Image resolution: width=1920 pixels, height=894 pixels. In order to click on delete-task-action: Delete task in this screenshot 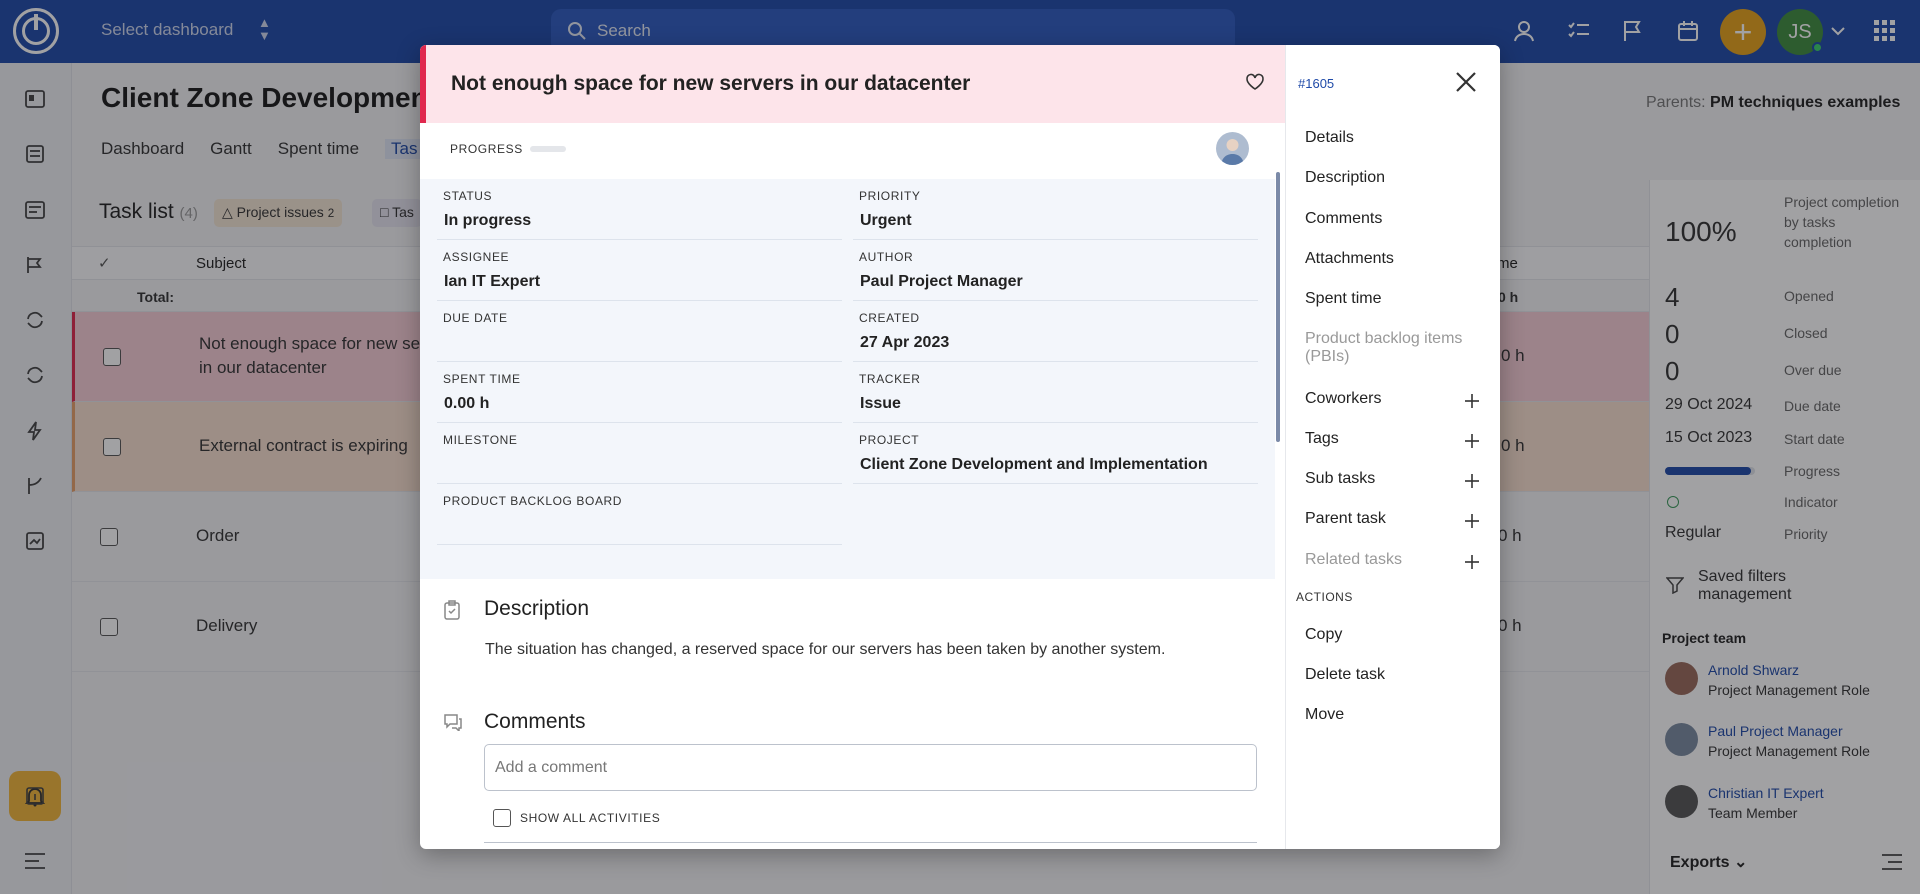, I will do `click(1345, 675)`.